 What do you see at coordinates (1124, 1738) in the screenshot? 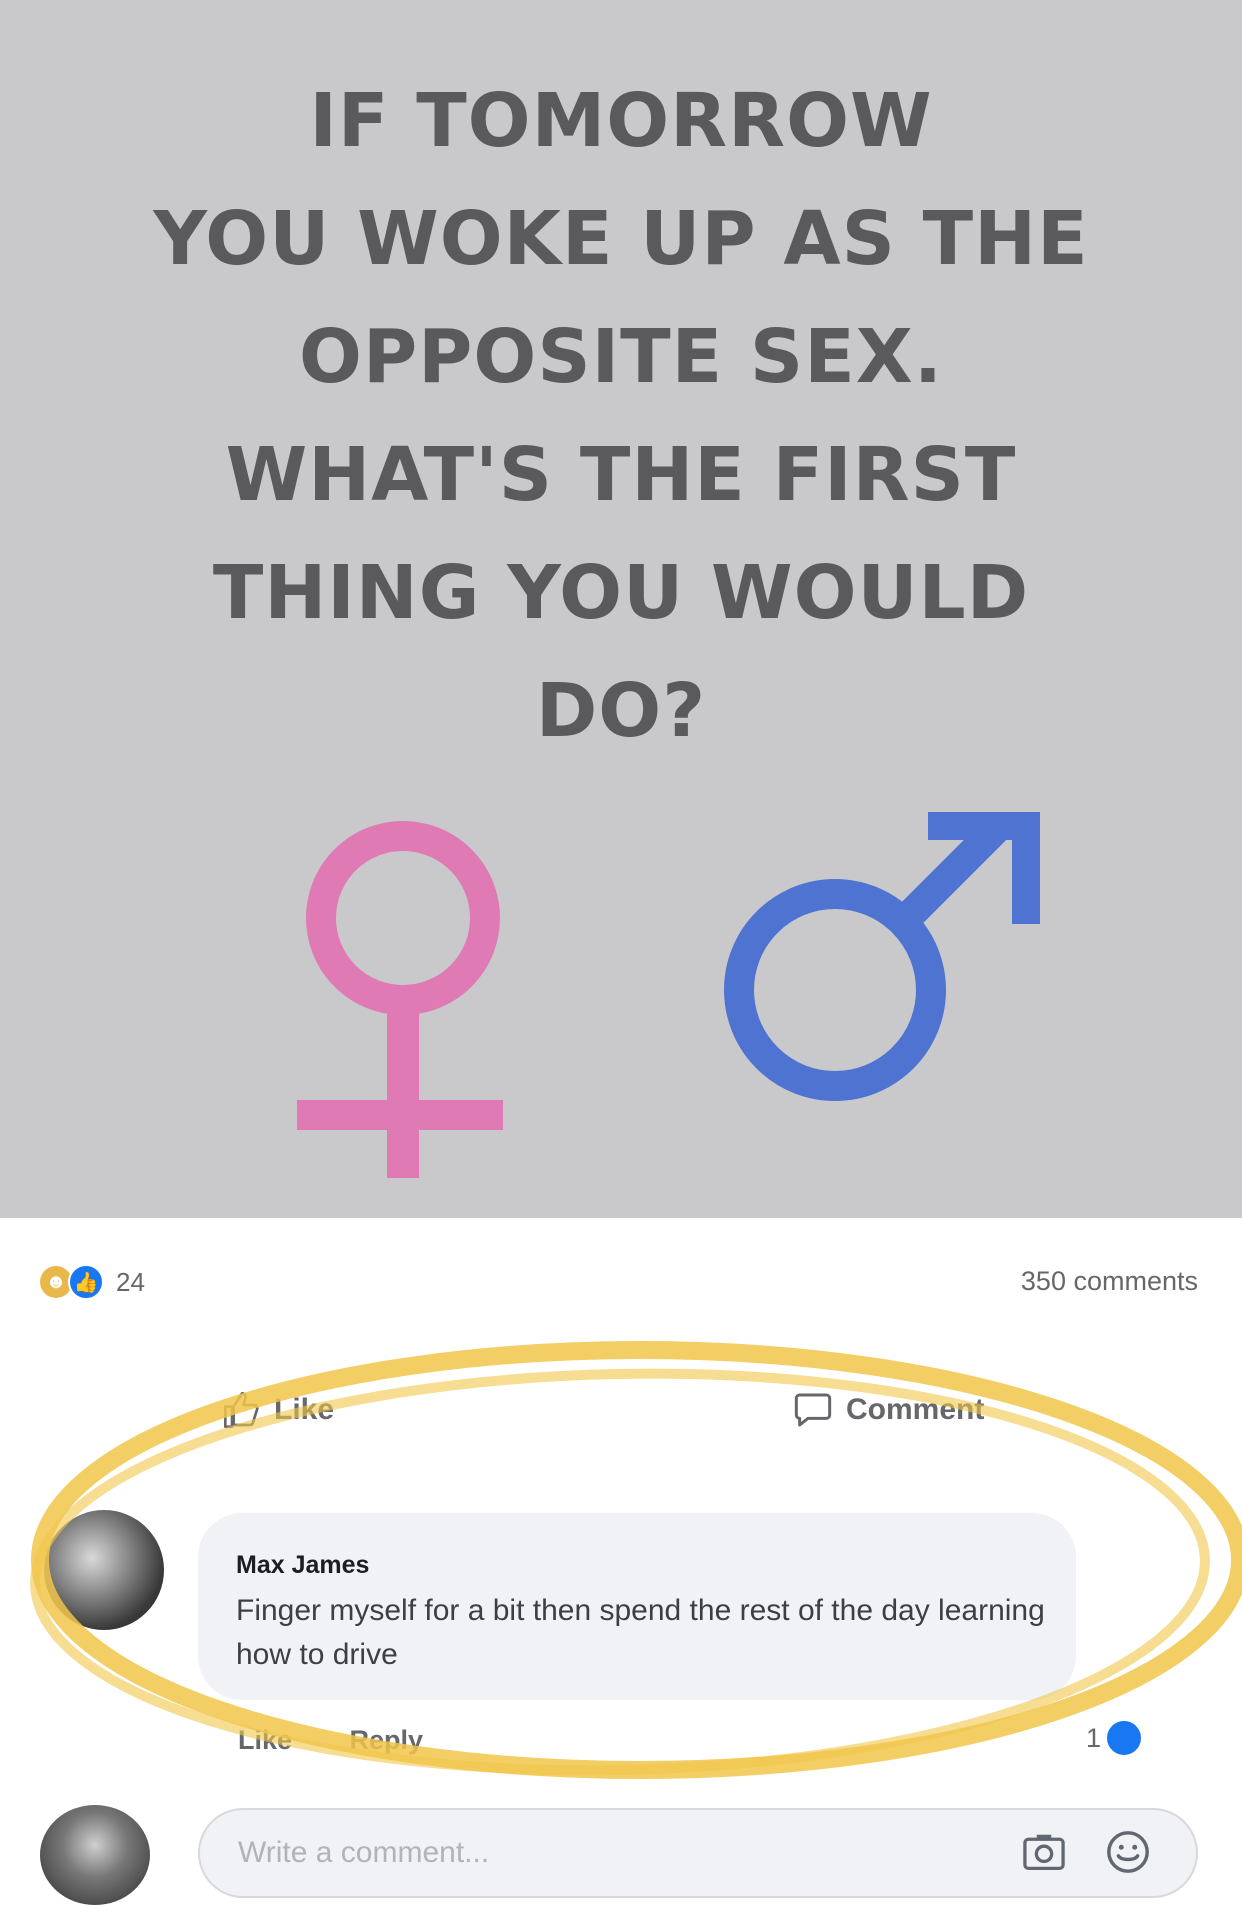
I see `like-icon` at bounding box center [1124, 1738].